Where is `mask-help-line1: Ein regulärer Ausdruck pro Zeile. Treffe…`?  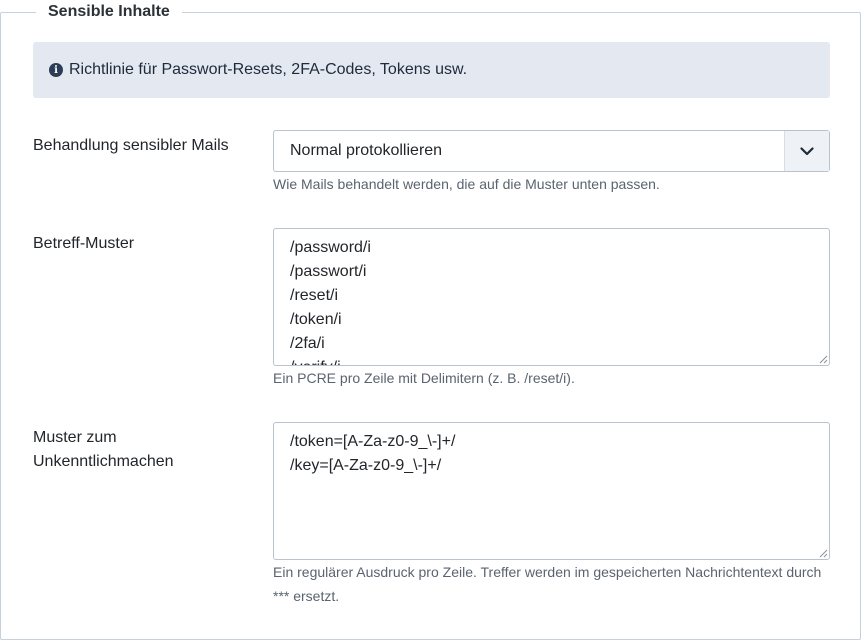
mask-help-line1: Ein regulärer Ausdruck pro Zeile. Treffe… is located at coordinates (547, 572).